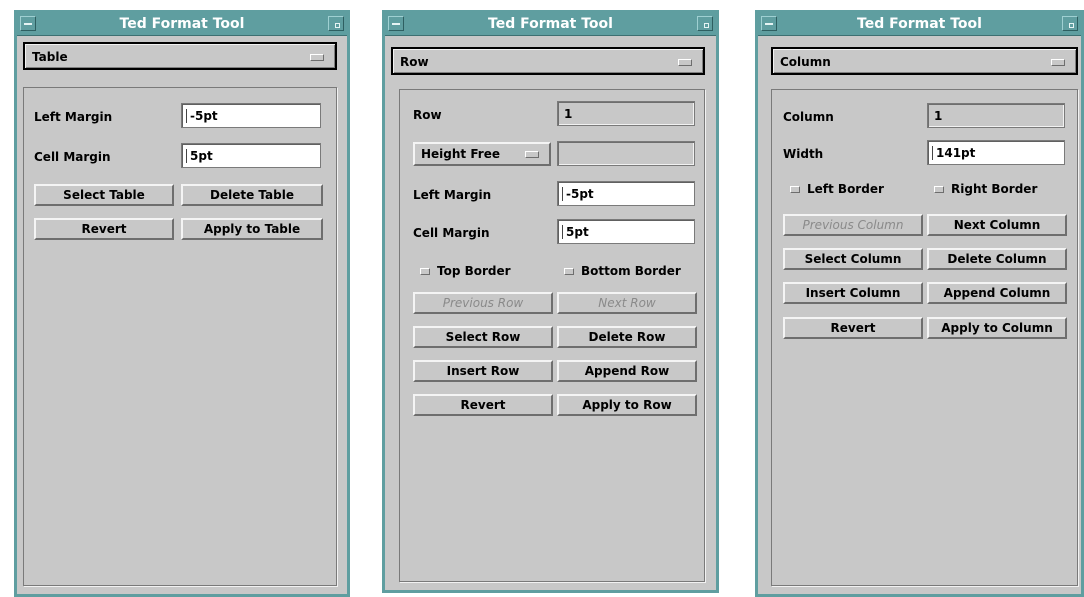  What do you see at coordinates (548, 61) in the screenshot?
I see `format-type-selector: Row` at bounding box center [548, 61].